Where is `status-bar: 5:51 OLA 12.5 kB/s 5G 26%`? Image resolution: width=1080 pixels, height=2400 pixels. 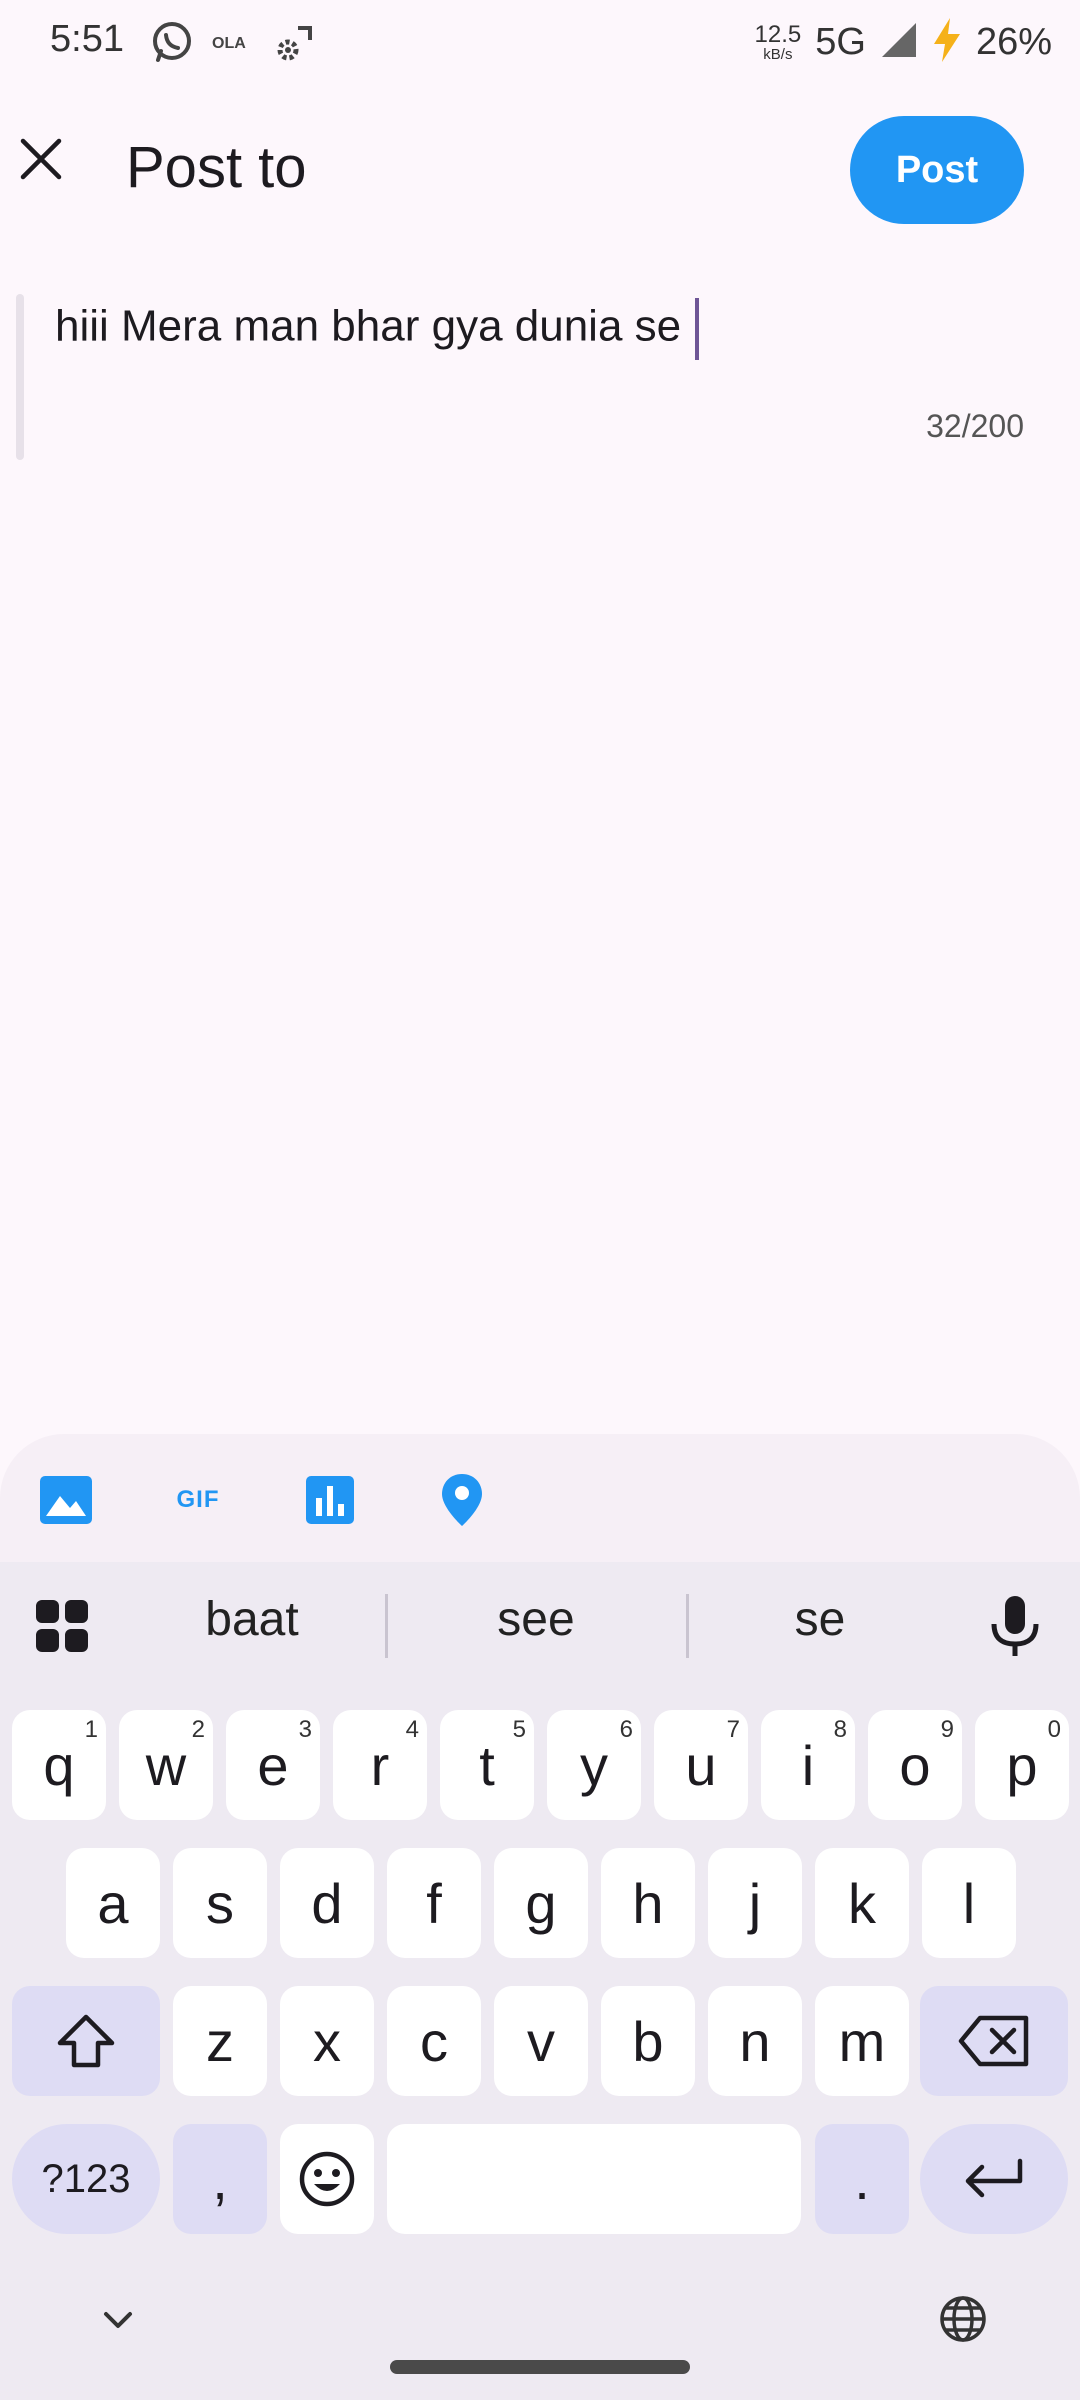 status-bar: 5:51 OLA 12.5 kB/s 5G 26% is located at coordinates (540, 43).